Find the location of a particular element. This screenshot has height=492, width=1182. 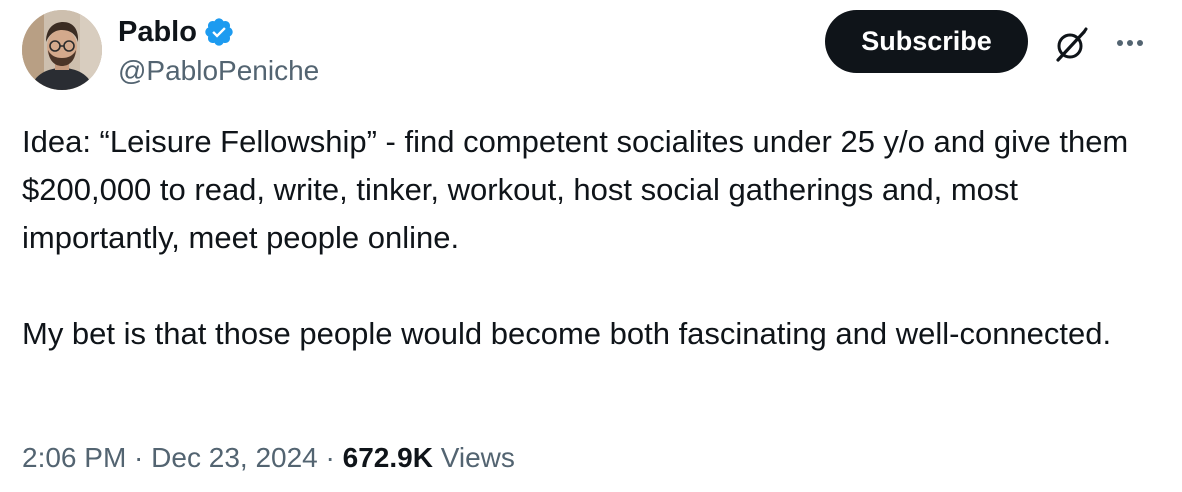

verified-badge-icon is located at coordinates (219, 32).